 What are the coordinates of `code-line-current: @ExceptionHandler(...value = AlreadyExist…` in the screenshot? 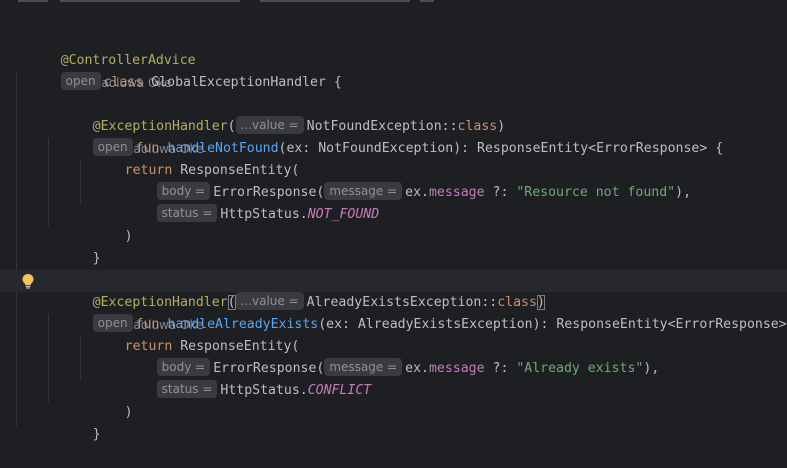 It's located at (393, 301).